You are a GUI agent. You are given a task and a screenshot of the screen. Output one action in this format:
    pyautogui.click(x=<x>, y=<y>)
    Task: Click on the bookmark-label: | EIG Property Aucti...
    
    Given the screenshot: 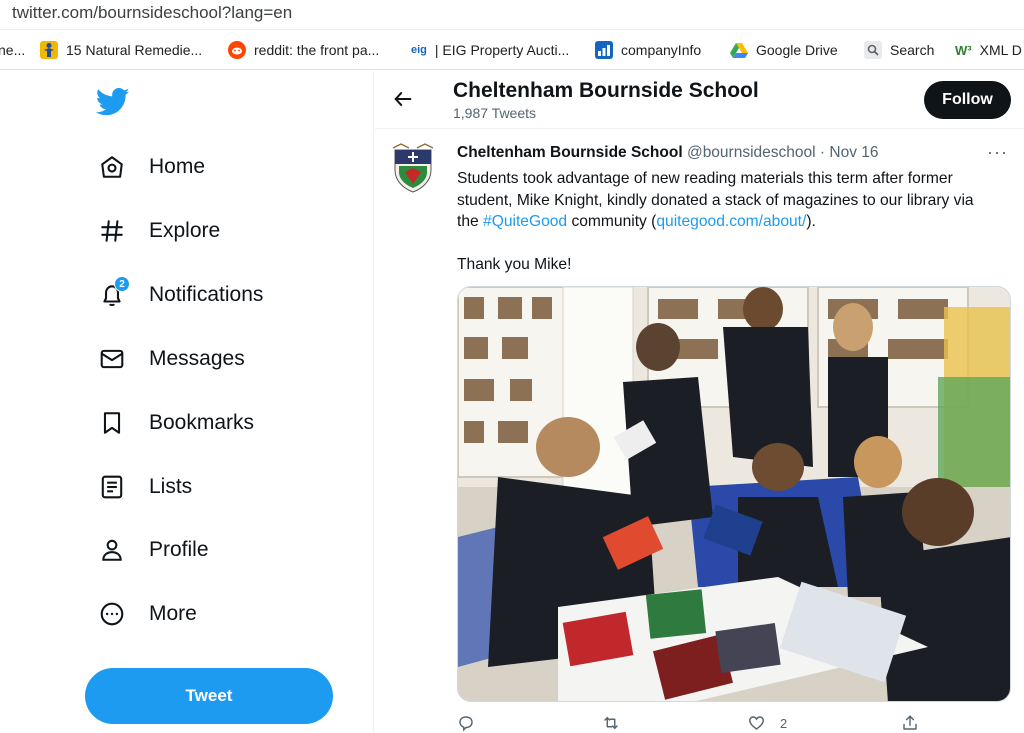 What is the action you would take?
    pyautogui.click(x=502, y=50)
    